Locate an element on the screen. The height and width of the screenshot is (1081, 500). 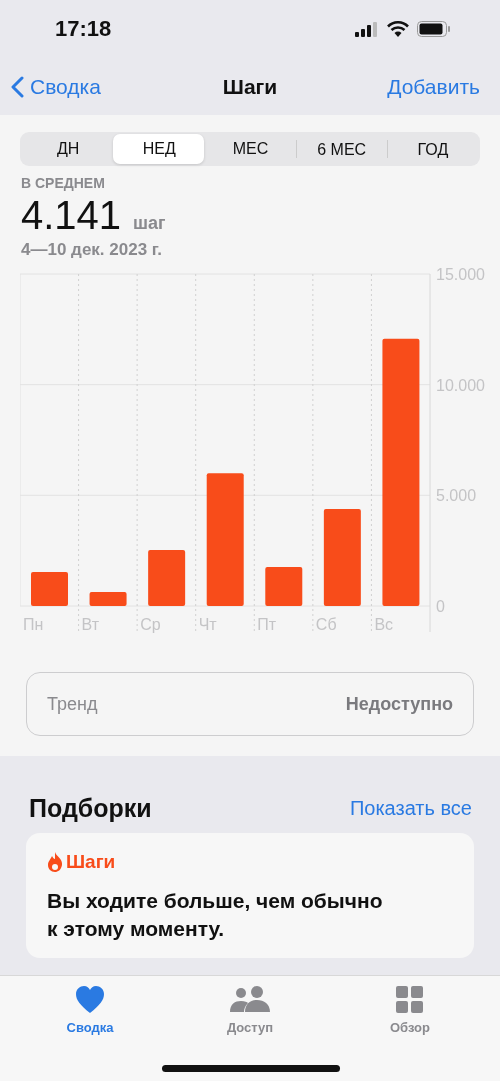
show-all-link: Показать все is located at coordinates (410, 808).